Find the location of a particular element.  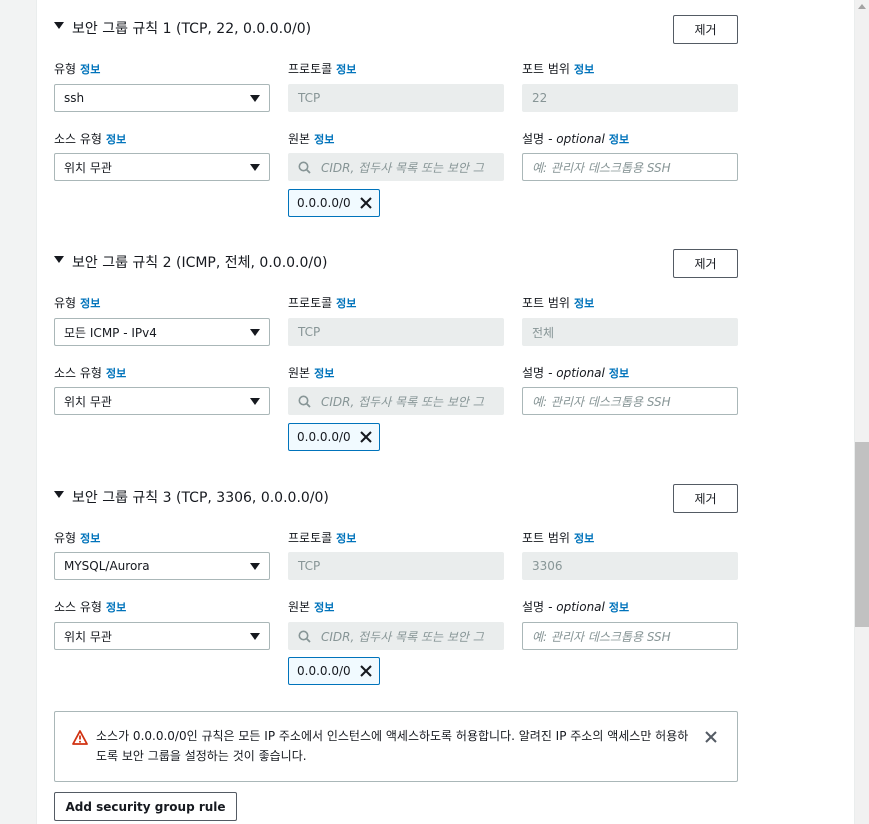

type-select: MYSQL/Aurora is located at coordinates (162, 566).